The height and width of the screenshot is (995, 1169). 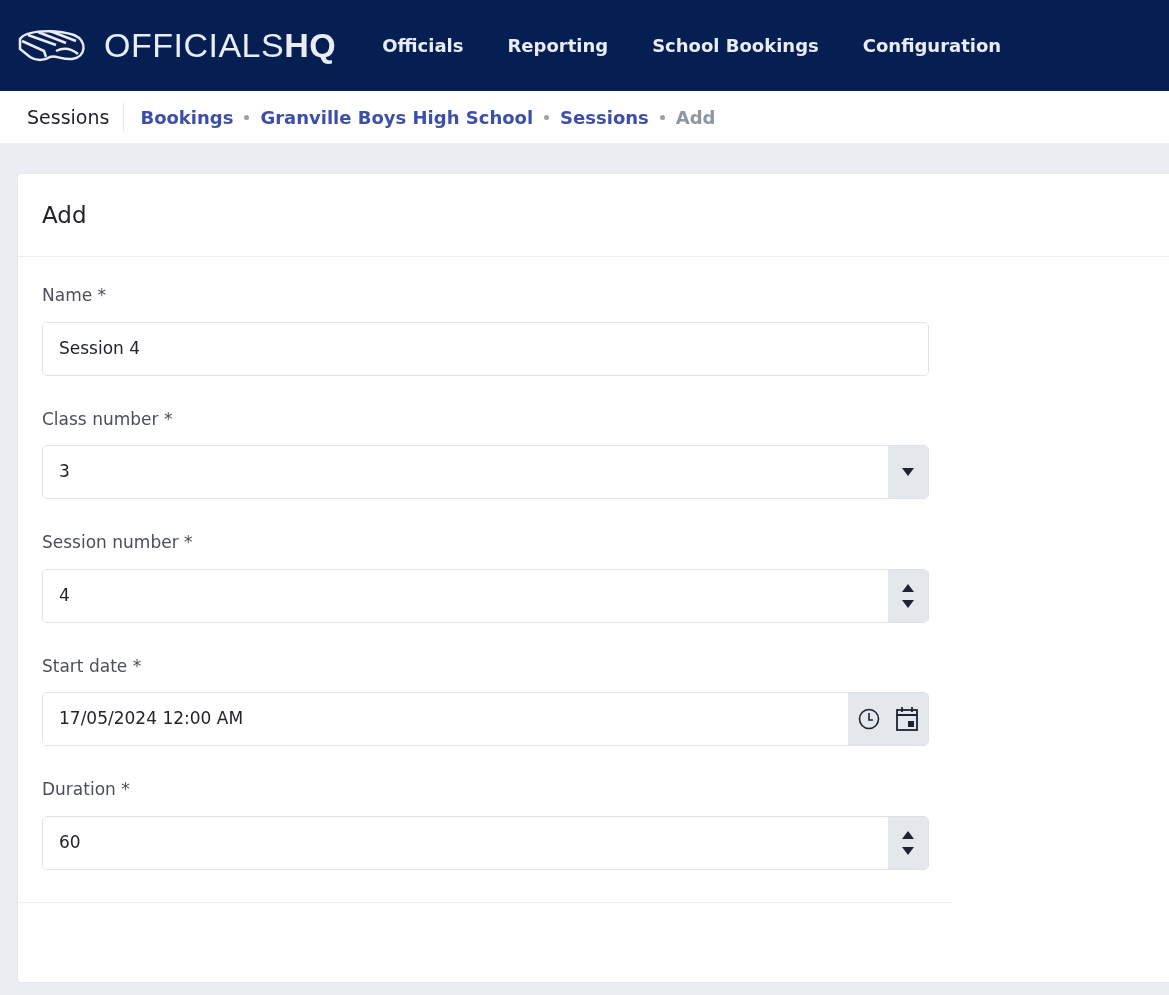 I want to click on number-field: 4, so click(x=485, y=595).